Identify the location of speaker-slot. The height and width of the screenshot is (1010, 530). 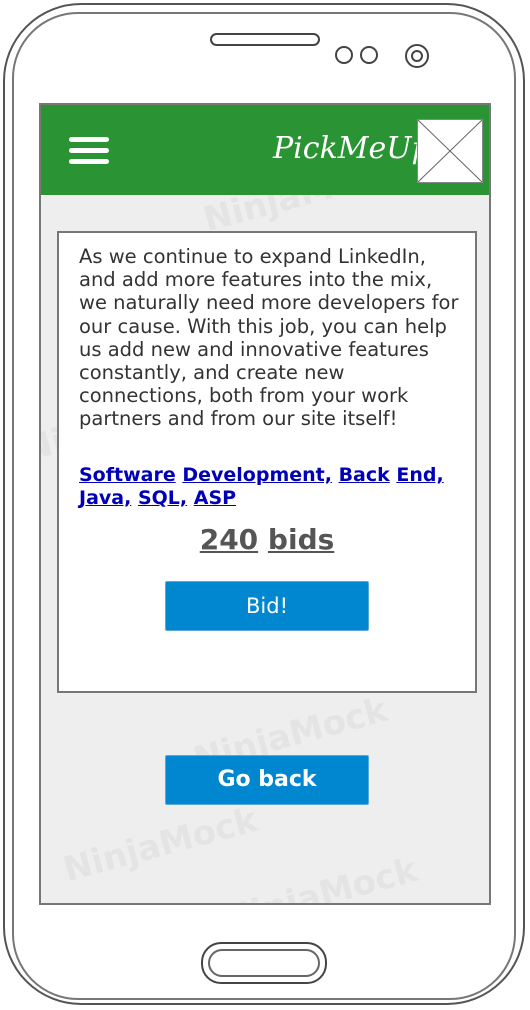
(265, 39).